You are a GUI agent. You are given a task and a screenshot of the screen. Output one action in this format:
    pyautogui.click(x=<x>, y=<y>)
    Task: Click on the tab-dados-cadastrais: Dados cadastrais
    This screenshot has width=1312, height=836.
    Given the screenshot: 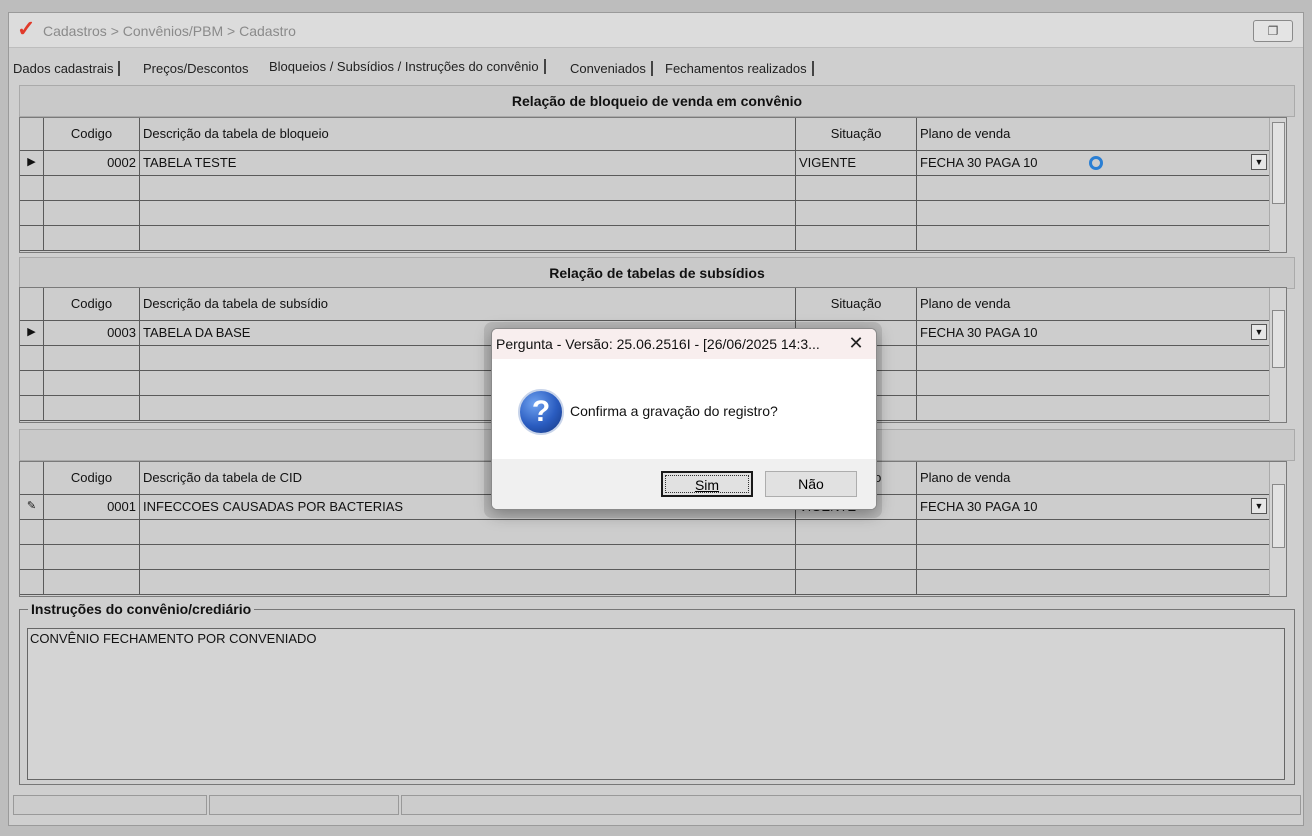 What is the action you would take?
    pyautogui.click(x=67, y=68)
    